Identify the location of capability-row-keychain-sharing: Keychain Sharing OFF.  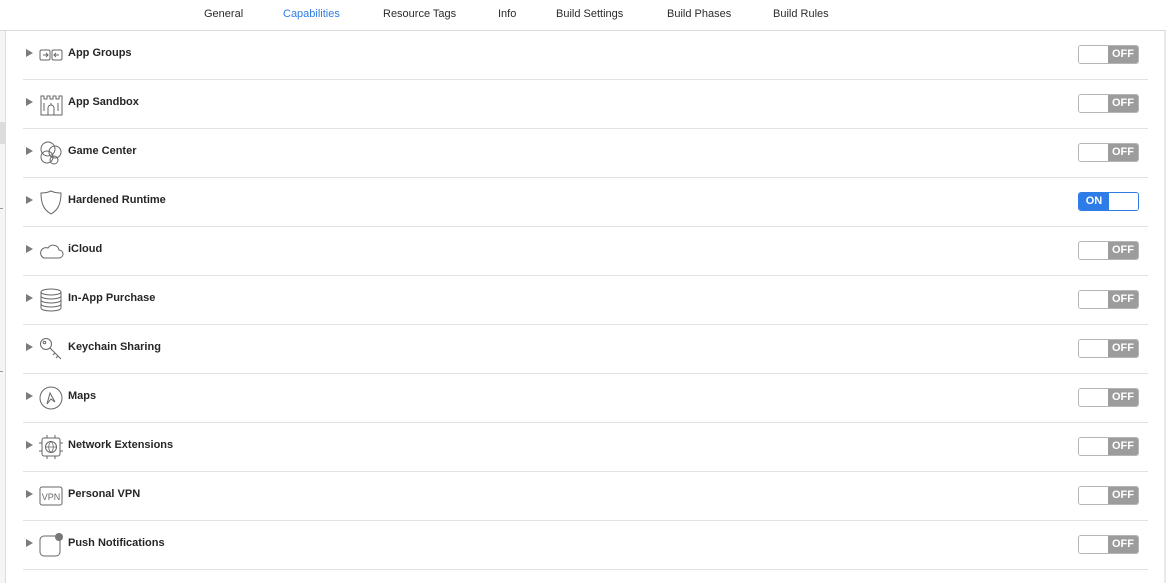
(585, 349).